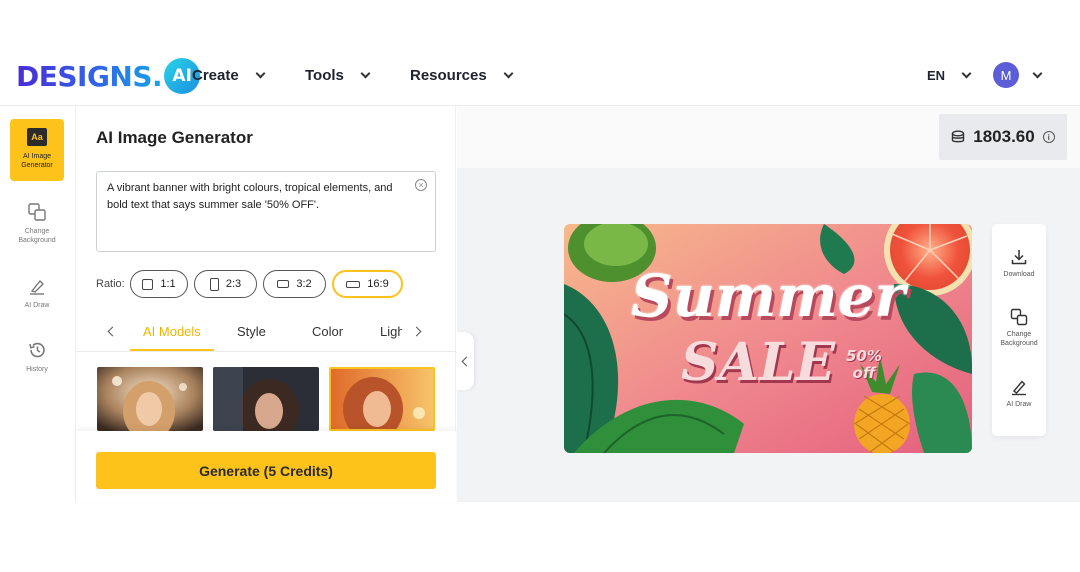 The height and width of the screenshot is (572, 1080). Describe the element at coordinates (1019, 404) in the screenshot. I see `ai-draw-label: AI Draw` at that location.